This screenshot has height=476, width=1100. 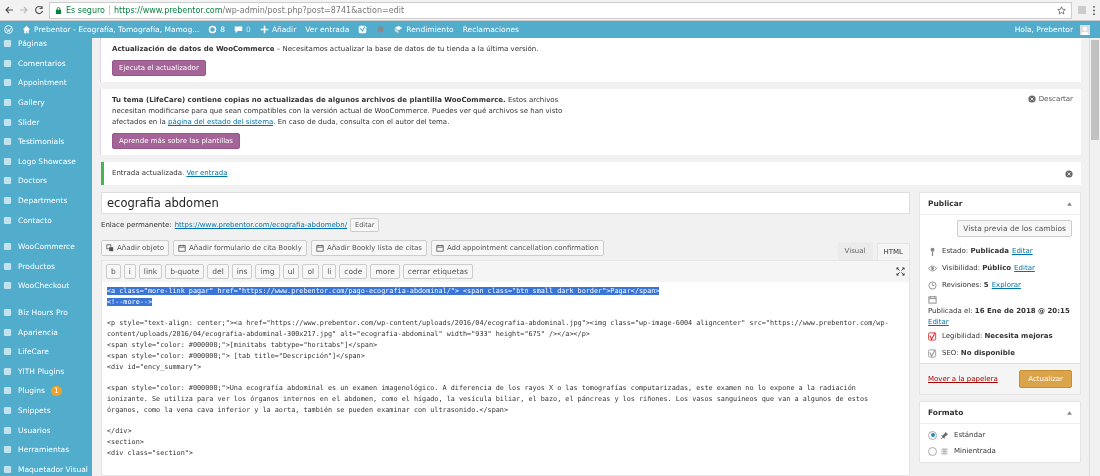 I want to click on home-icon, so click(x=26, y=29).